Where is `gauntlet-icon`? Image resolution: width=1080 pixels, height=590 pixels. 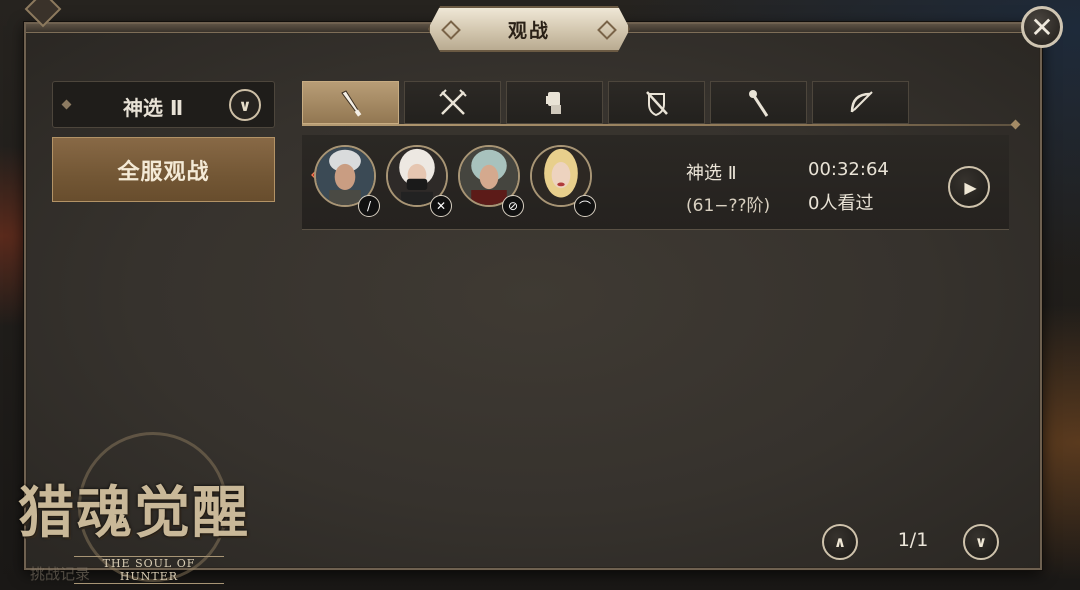
gauntlet-icon is located at coordinates (553, 102).